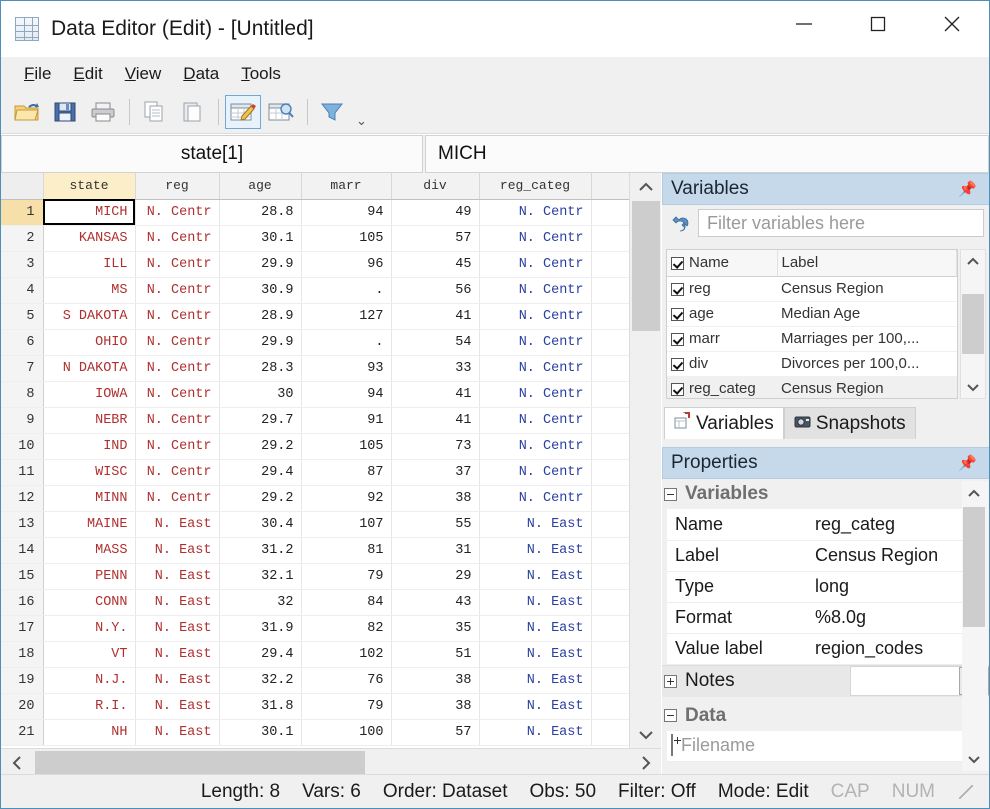 The image size is (990, 809). I want to click on property-row: Label Census Region, so click(826, 556).